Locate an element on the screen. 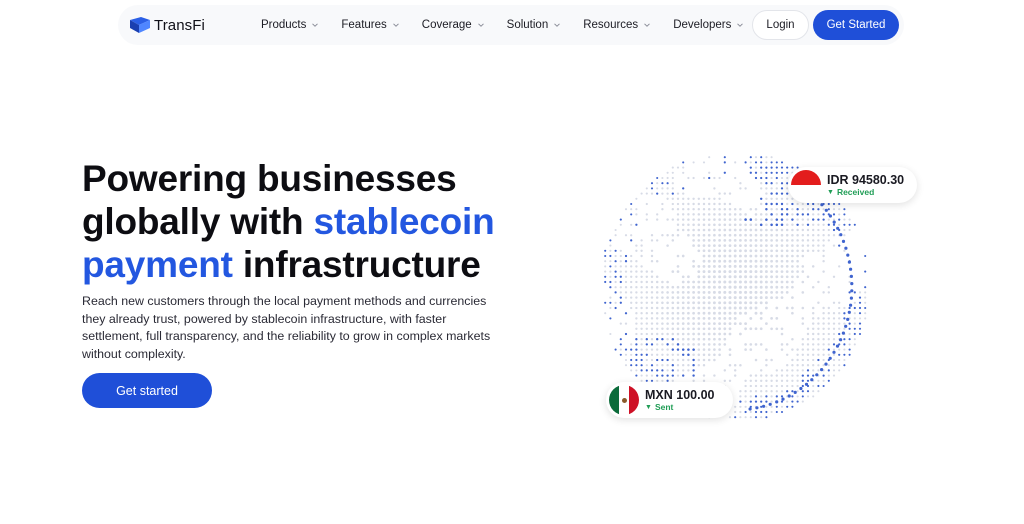 The width and height of the screenshot is (1024, 524). hero-get-started-button: Get started is located at coordinates (147, 390).